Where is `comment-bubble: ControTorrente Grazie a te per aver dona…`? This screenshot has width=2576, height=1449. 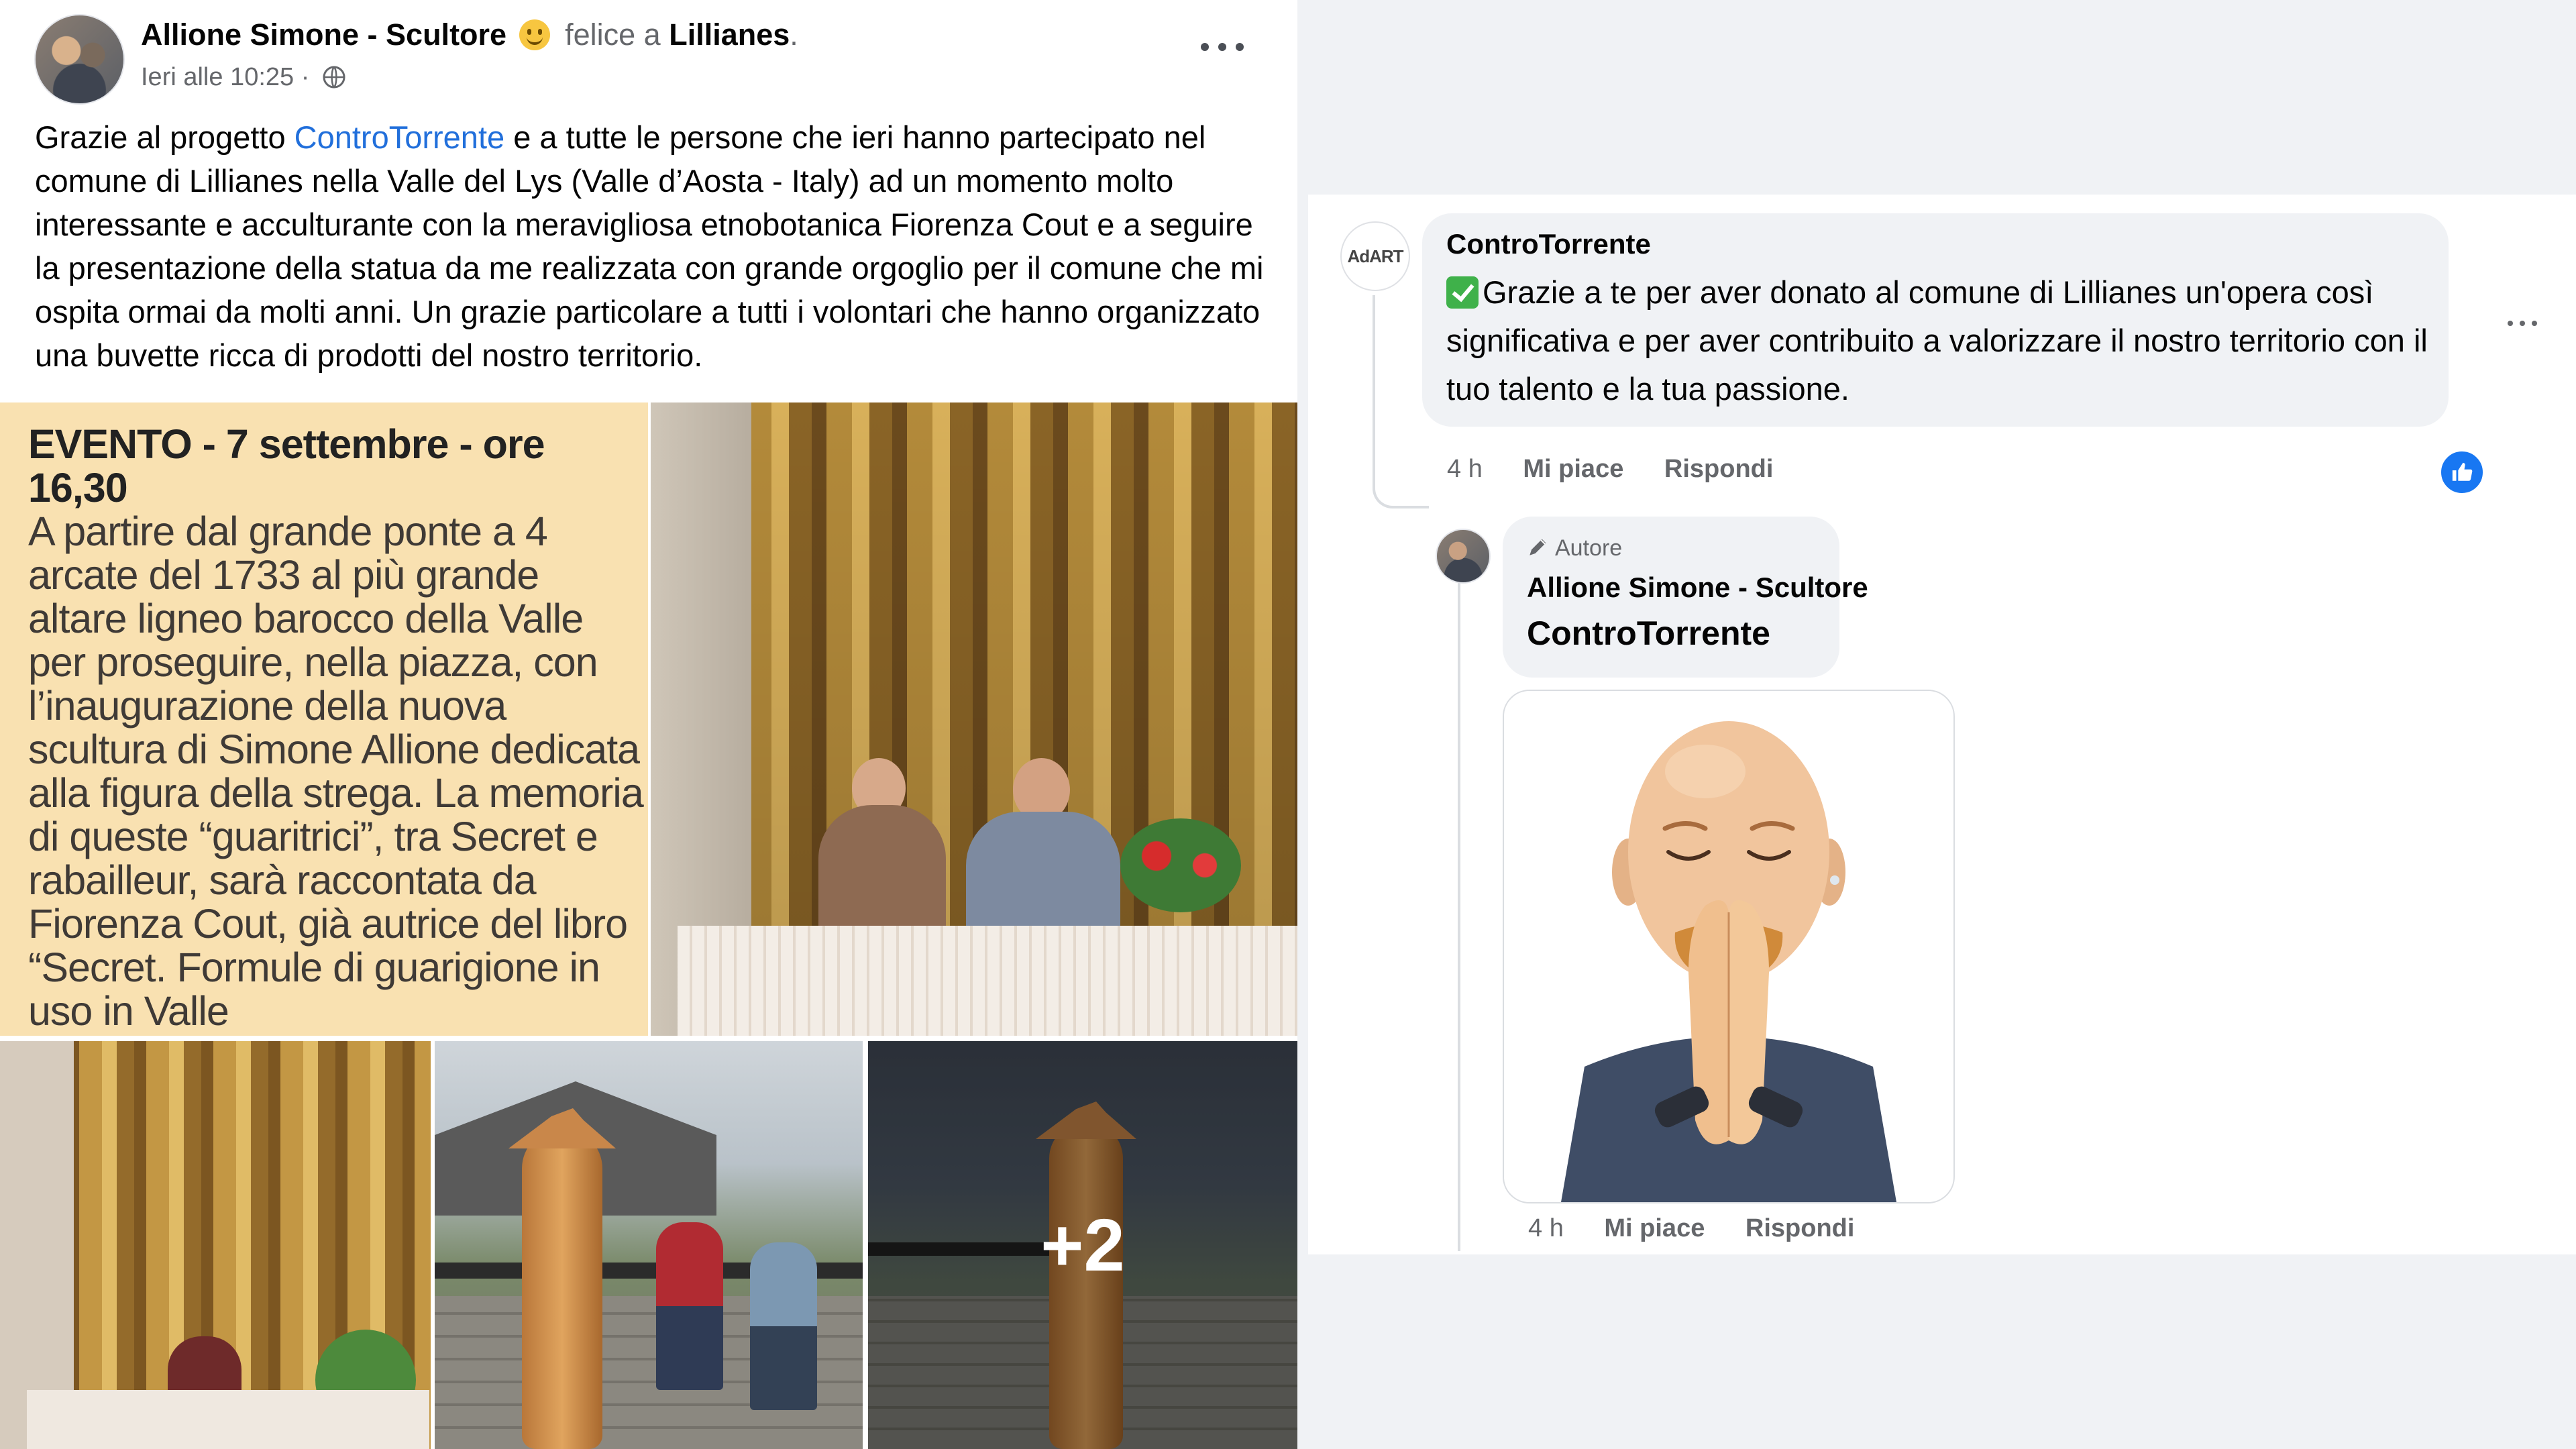
comment-bubble: ControTorrente Grazie a te per aver dona… is located at coordinates (1935, 320).